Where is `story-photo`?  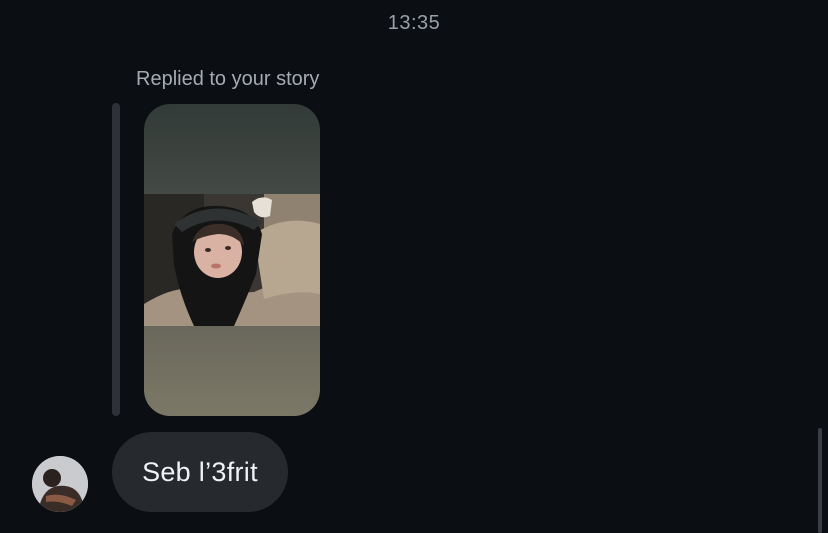
story-photo is located at coordinates (232, 260).